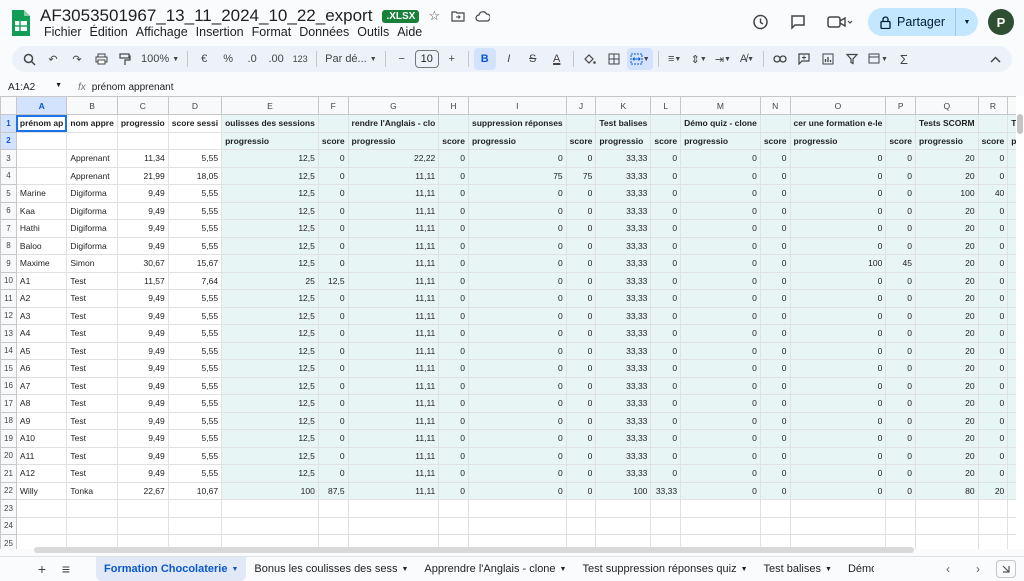 This screenshot has height=581, width=1024. Describe the element at coordinates (878, 59) in the screenshot. I see `filter-views-icon: ▼` at that location.